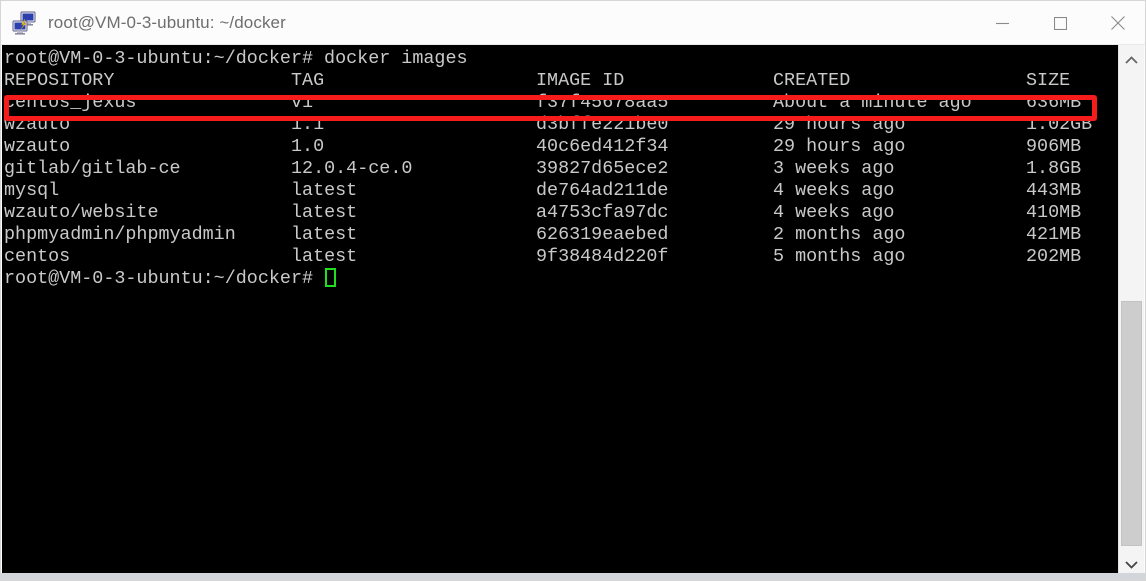  Describe the element at coordinates (302, 102) in the screenshot. I see `cell-tag: v1` at that location.